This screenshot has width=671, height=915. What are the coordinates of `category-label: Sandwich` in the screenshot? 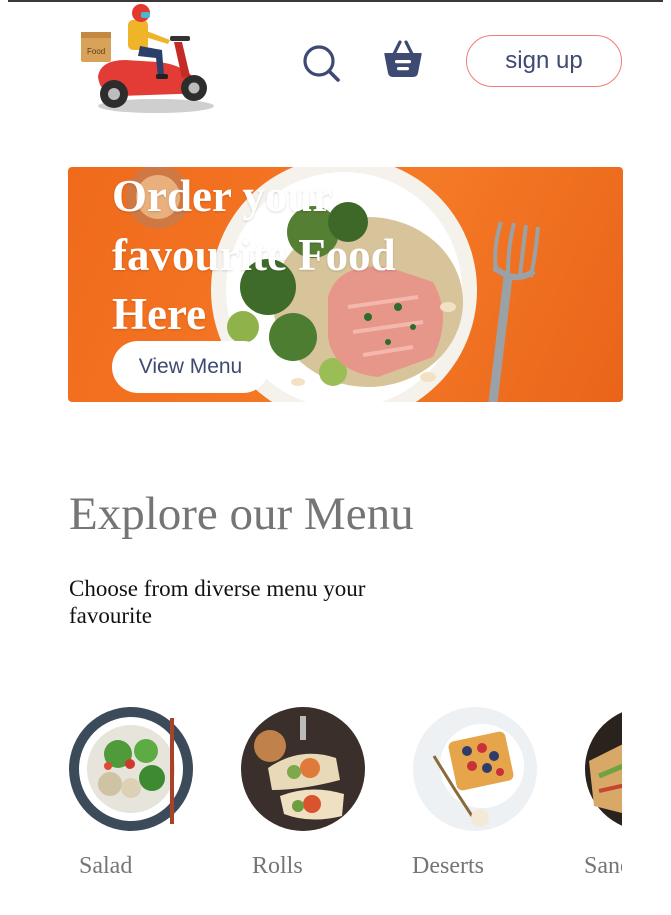 It's located at (603, 866).